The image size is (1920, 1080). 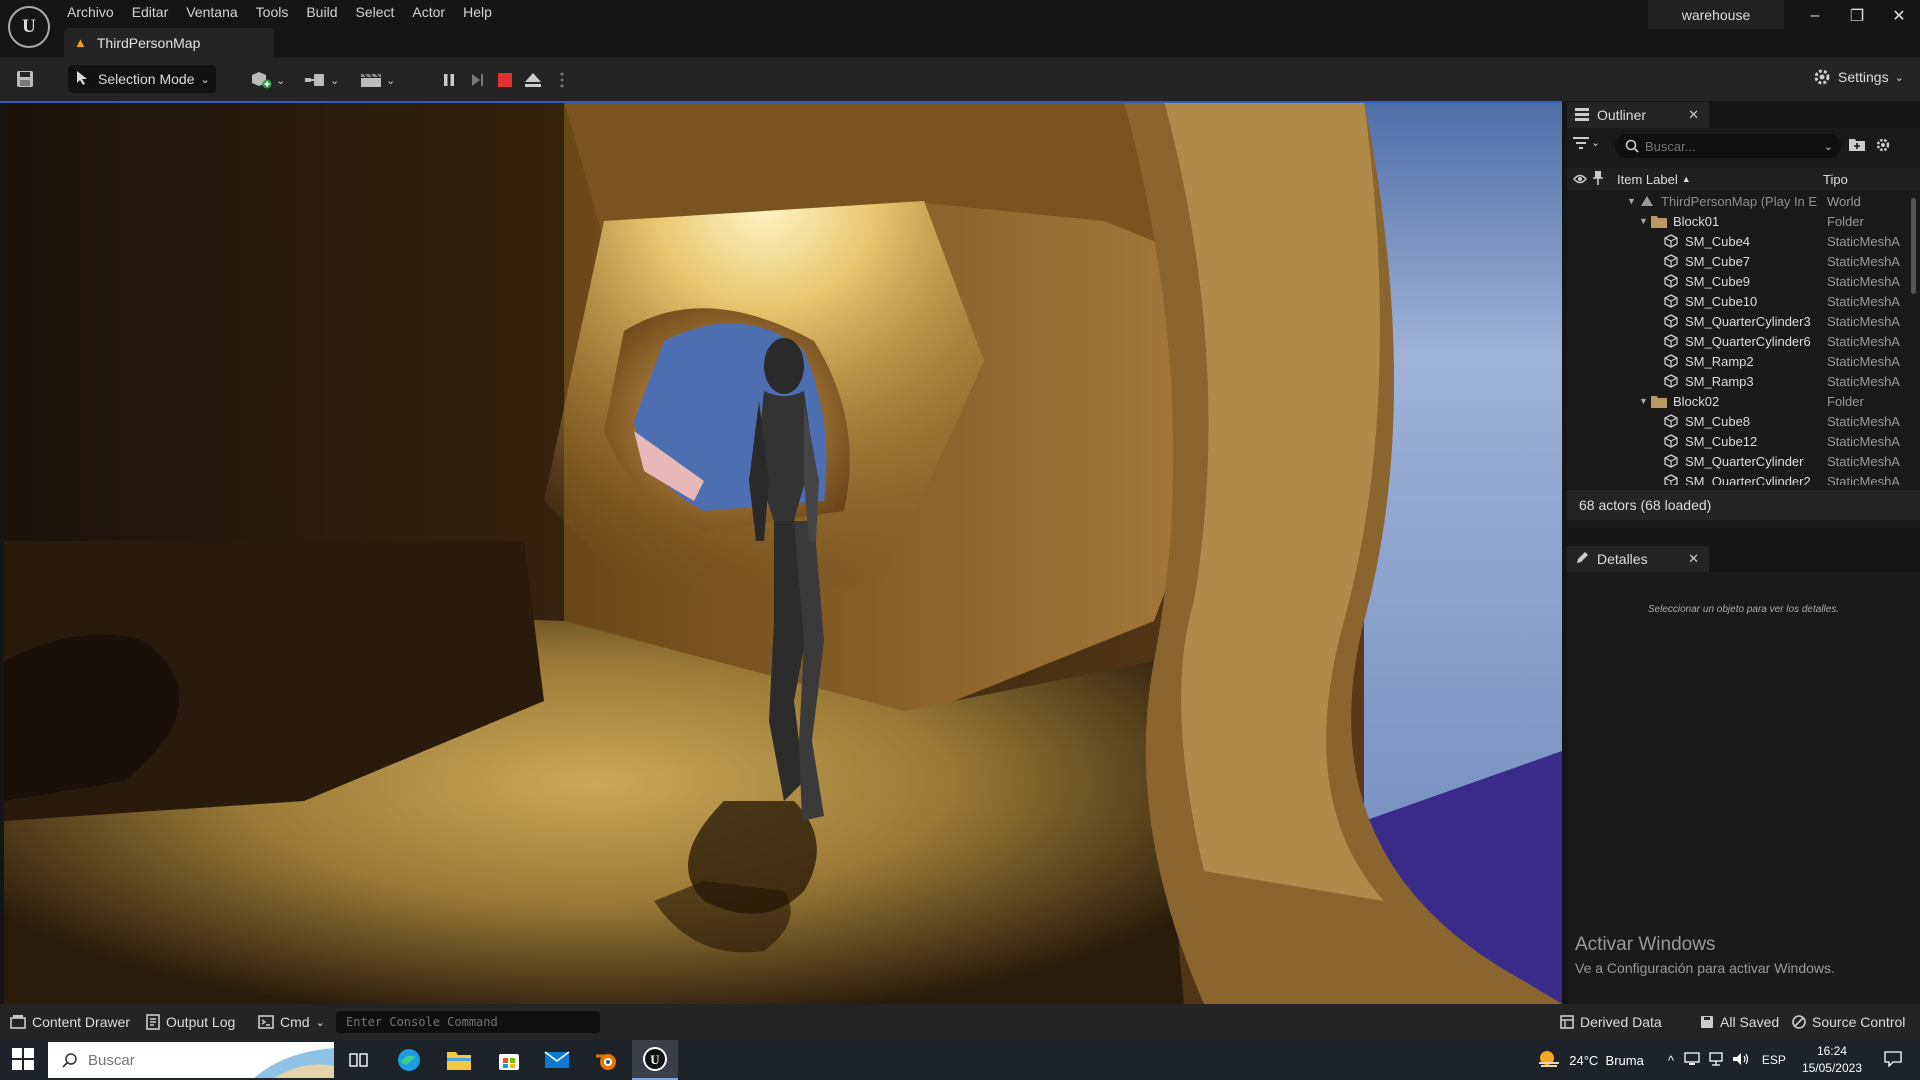 I want to click on column-item-label: Item Label, so click(x=1647, y=179).